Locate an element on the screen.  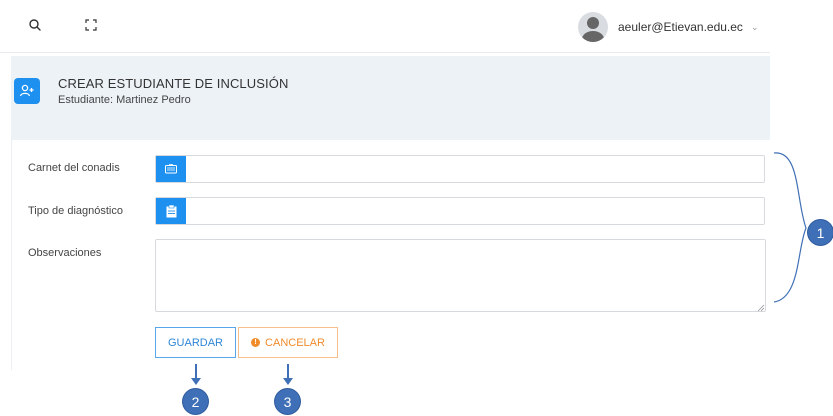
arrow-3-head is located at coordinates (288, 381).